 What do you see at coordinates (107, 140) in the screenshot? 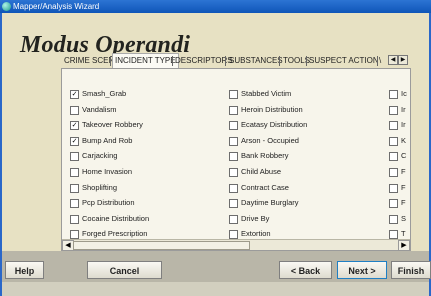
I see `option-label: Bump And Rob` at bounding box center [107, 140].